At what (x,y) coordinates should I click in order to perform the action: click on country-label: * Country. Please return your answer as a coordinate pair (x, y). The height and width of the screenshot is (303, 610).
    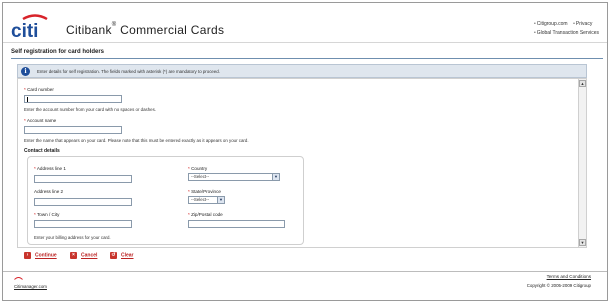
    Looking at the image, I should click on (198, 168).